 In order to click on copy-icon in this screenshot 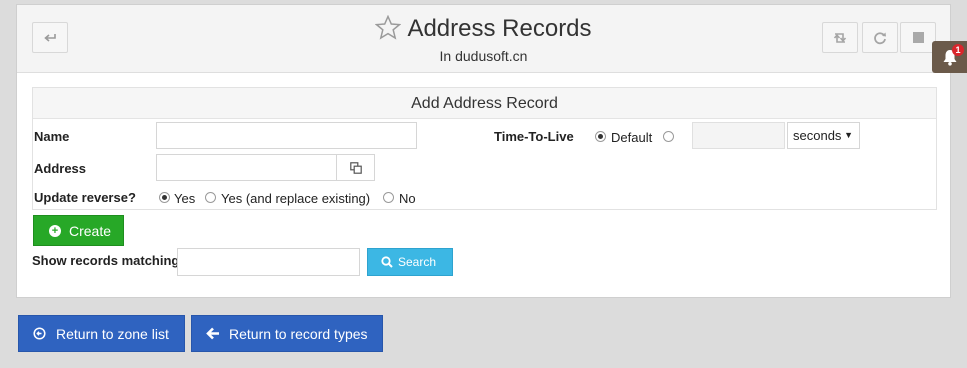, I will do `click(355, 167)`.